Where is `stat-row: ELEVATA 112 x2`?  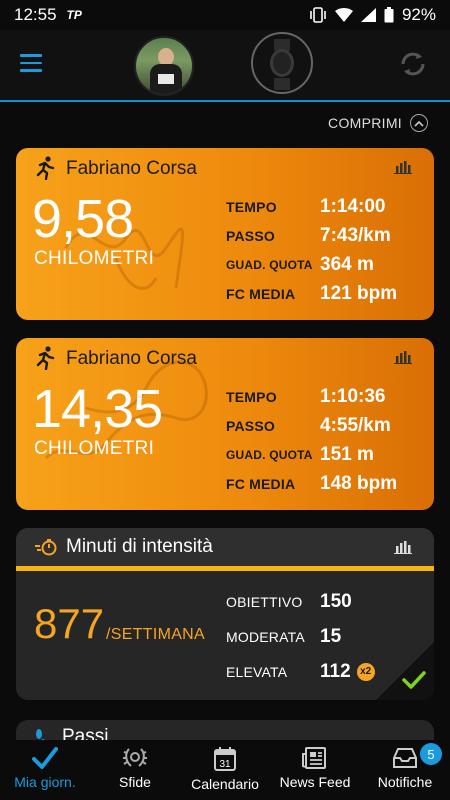
stat-row: ELEVATA 112 x2 is located at coordinates (300, 671).